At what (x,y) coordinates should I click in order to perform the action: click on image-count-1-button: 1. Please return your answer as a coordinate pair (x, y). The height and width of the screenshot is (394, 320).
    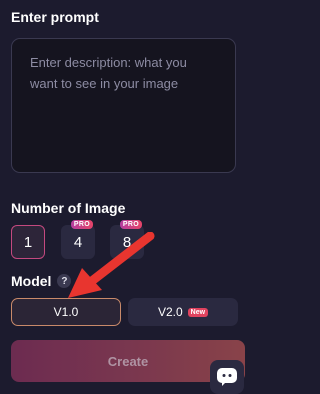
    Looking at the image, I should click on (28, 242).